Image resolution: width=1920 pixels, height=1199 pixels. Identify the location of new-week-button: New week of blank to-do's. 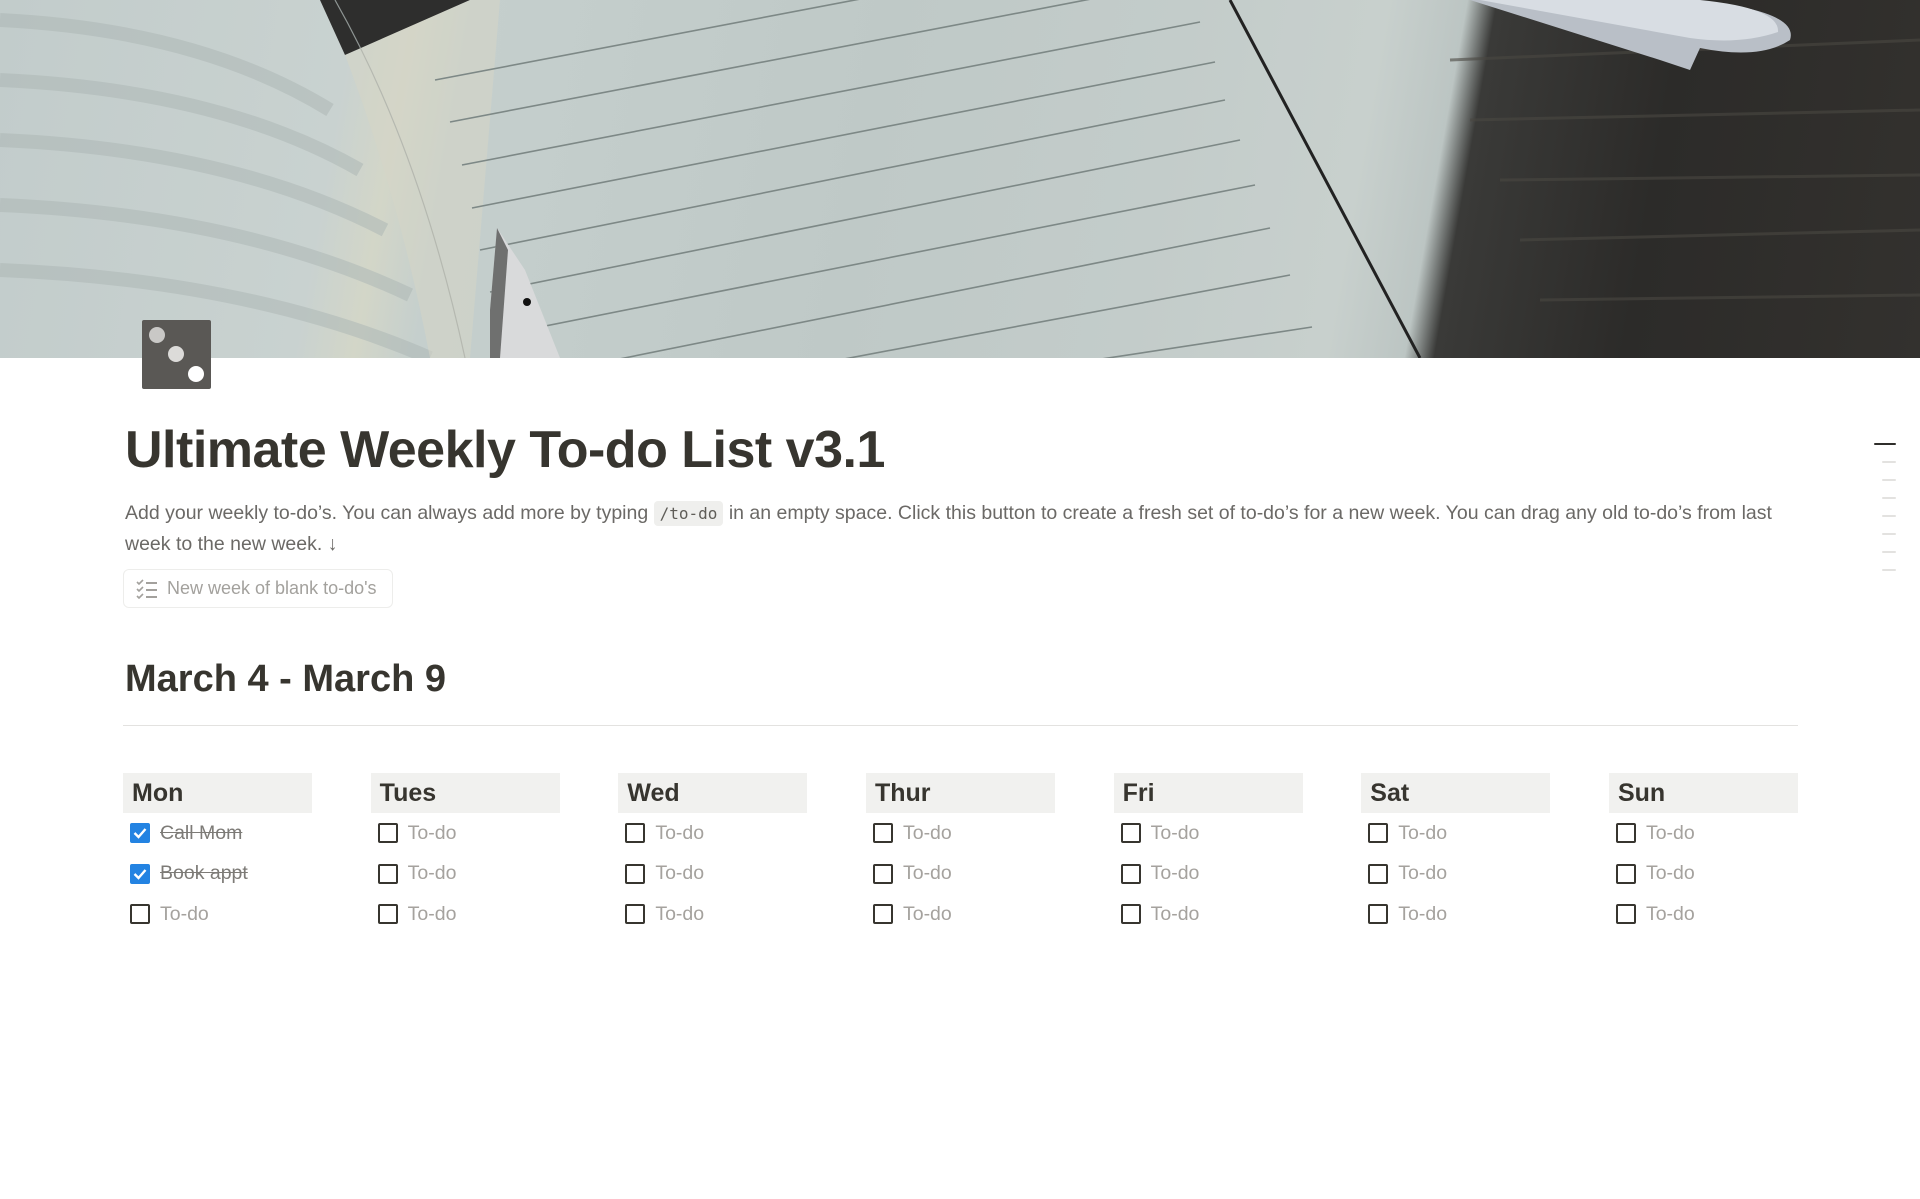
(258, 588).